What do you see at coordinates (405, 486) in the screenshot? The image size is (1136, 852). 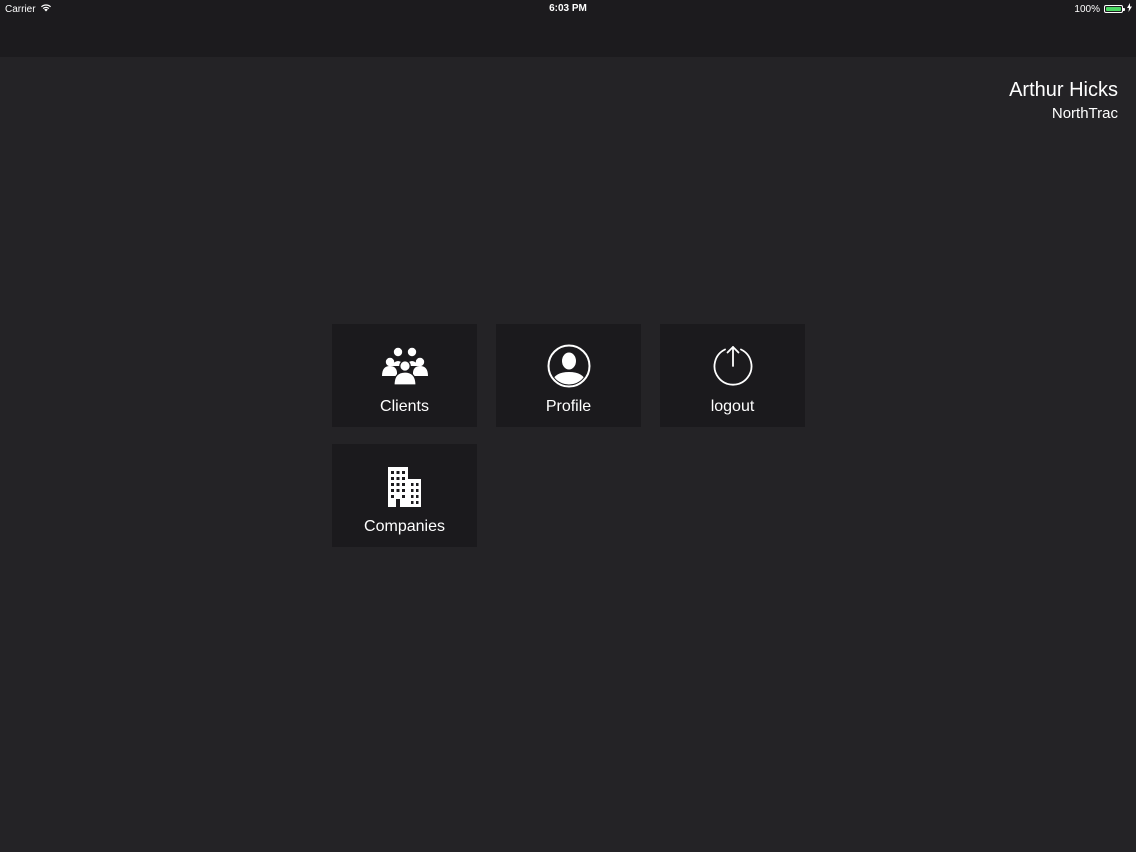 I see `buildings-icon` at bounding box center [405, 486].